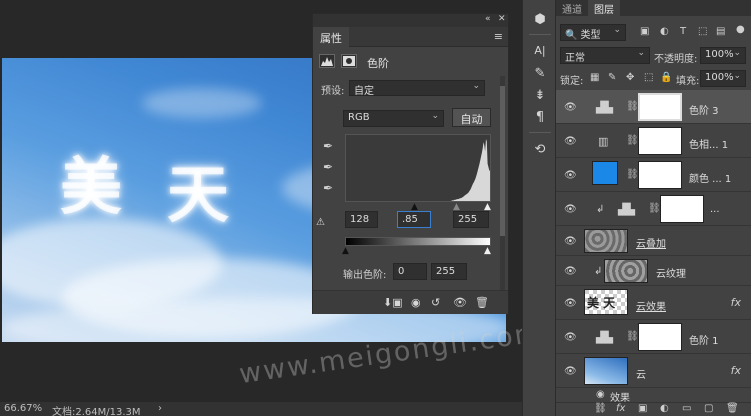  I want to click on character-icon: A|, so click(540, 53).